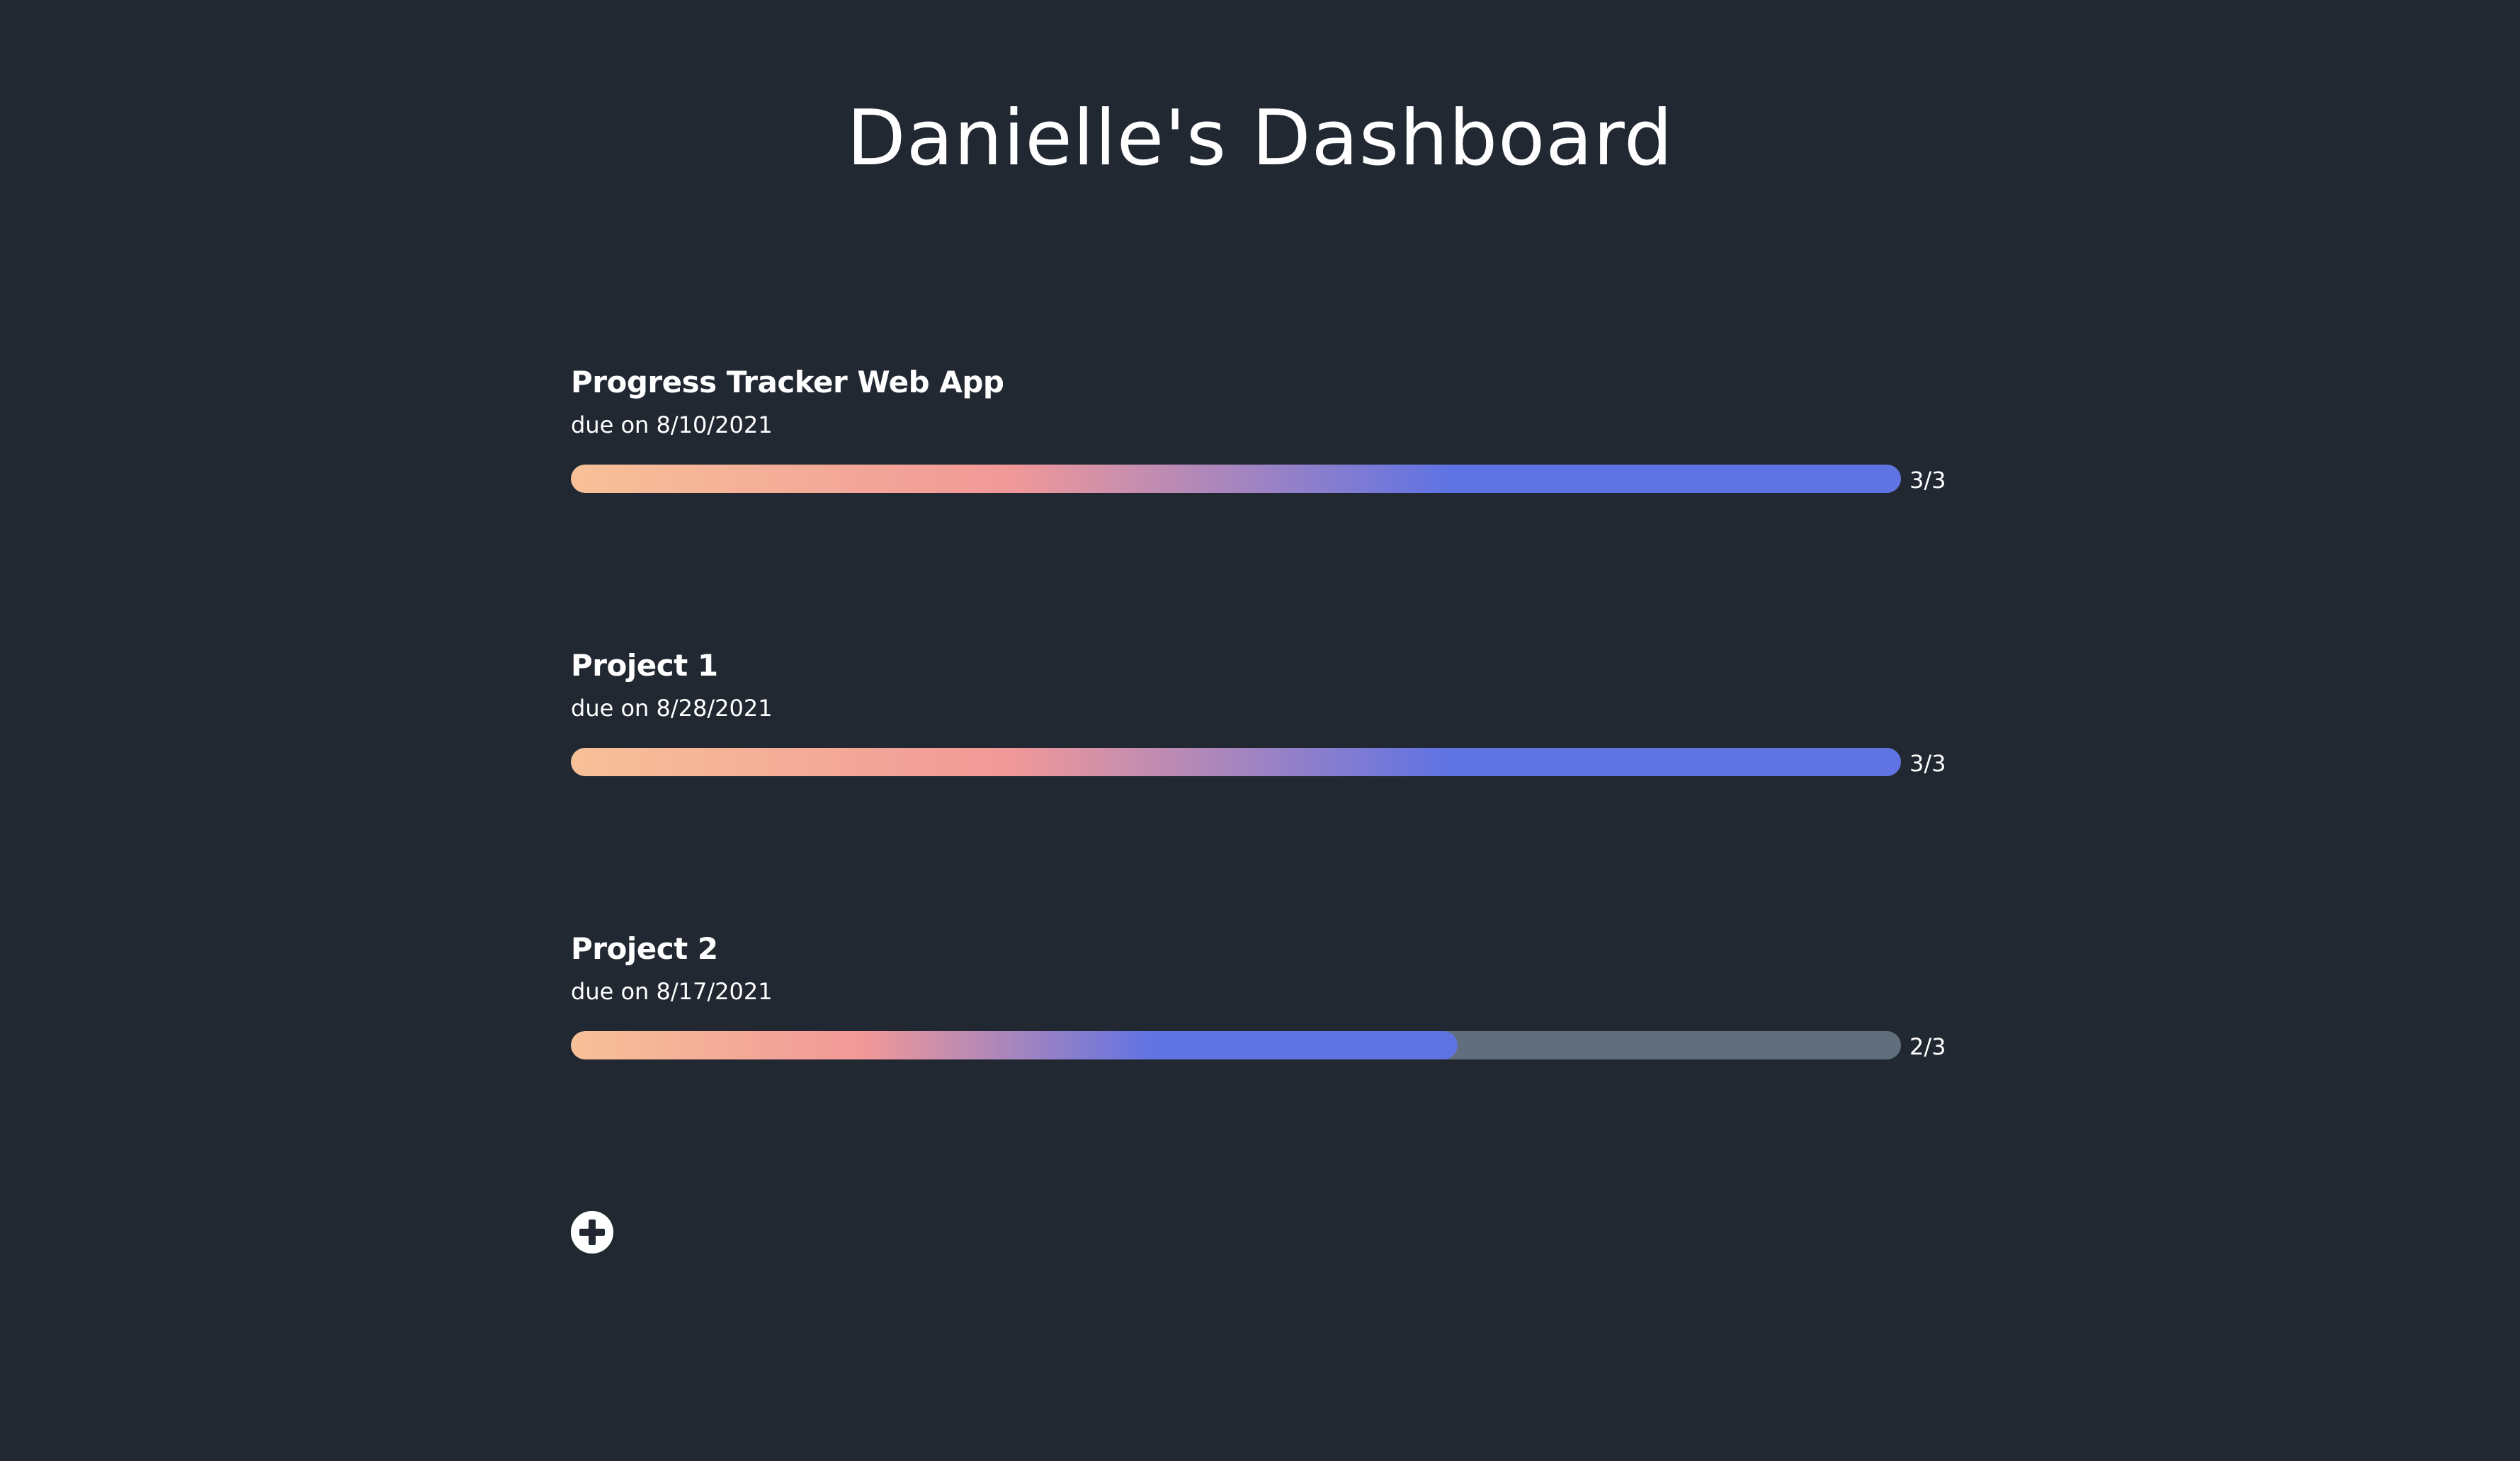 This screenshot has height=1461, width=2520. I want to click on page-title: Danielle's Dashboard, so click(1260, 138).